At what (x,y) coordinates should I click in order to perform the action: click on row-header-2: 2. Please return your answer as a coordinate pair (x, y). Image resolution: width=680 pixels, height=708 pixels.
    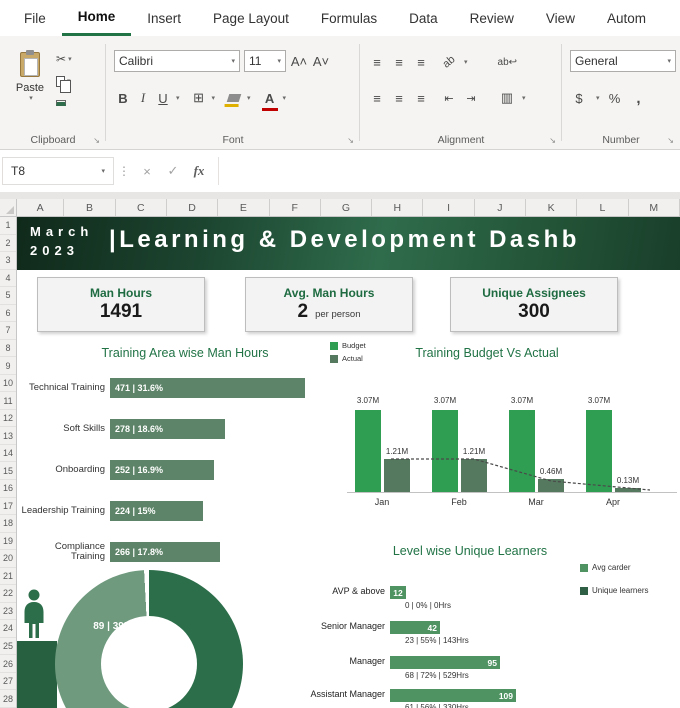
    Looking at the image, I should click on (8, 244).